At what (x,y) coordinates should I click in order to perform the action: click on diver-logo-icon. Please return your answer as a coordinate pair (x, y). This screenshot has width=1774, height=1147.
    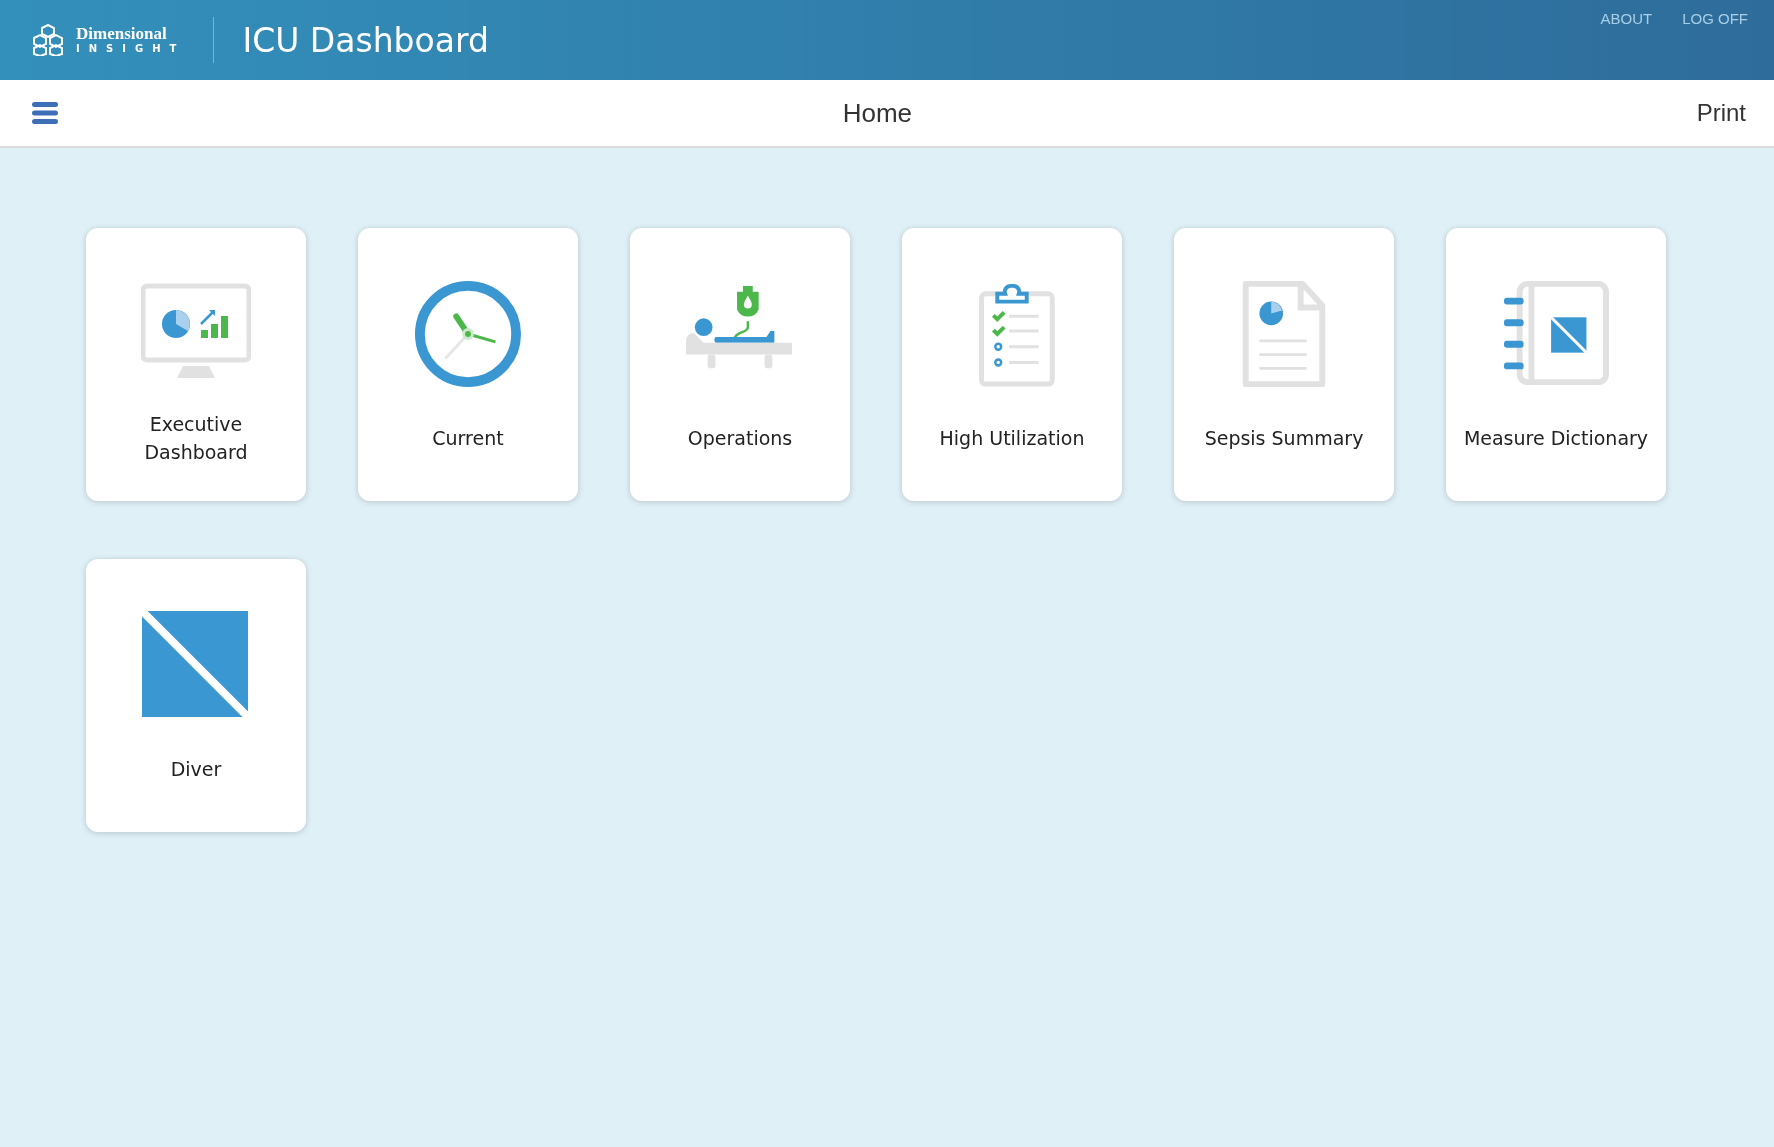
    Looking at the image, I should click on (196, 665).